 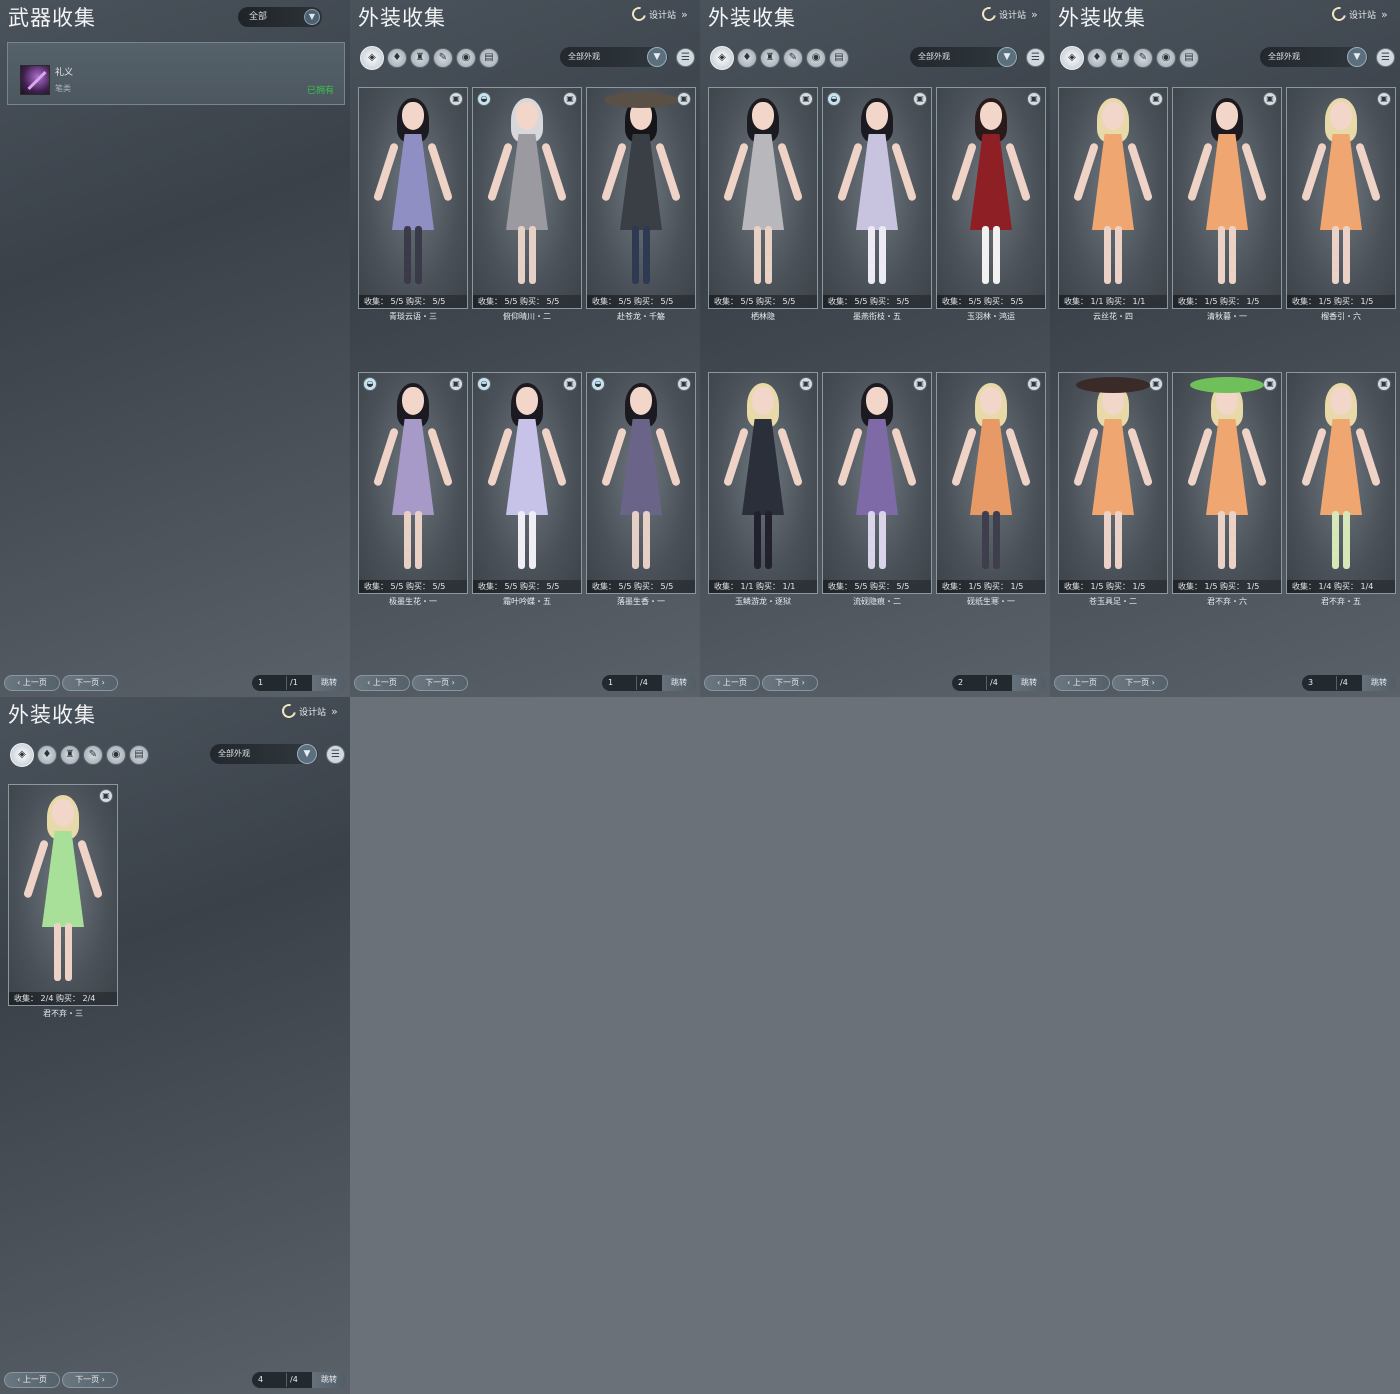 I want to click on weapon-filter-select: 全部 ▼, so click(x=280, y=17).